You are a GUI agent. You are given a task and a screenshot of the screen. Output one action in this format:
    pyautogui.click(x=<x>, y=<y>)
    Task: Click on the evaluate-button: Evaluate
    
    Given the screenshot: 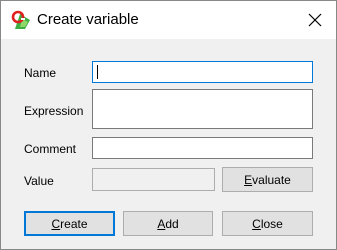 What is the action you would take?
    pyautogui.click(x=267, y=179)
    